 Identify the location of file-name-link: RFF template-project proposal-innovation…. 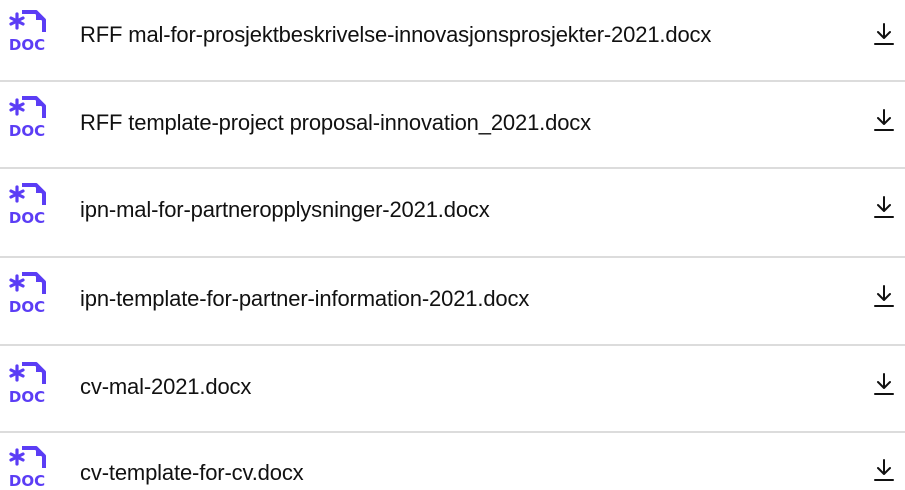
(335, 123).